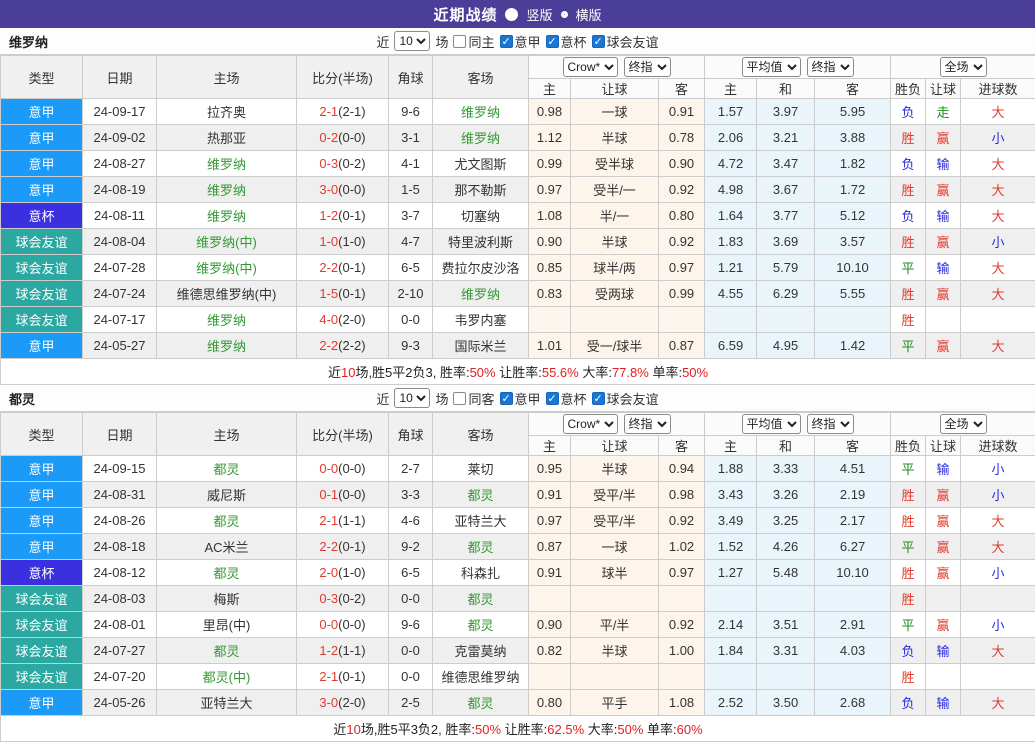  I want to click on avg-away-odds: 1.82, so click(853, 164).